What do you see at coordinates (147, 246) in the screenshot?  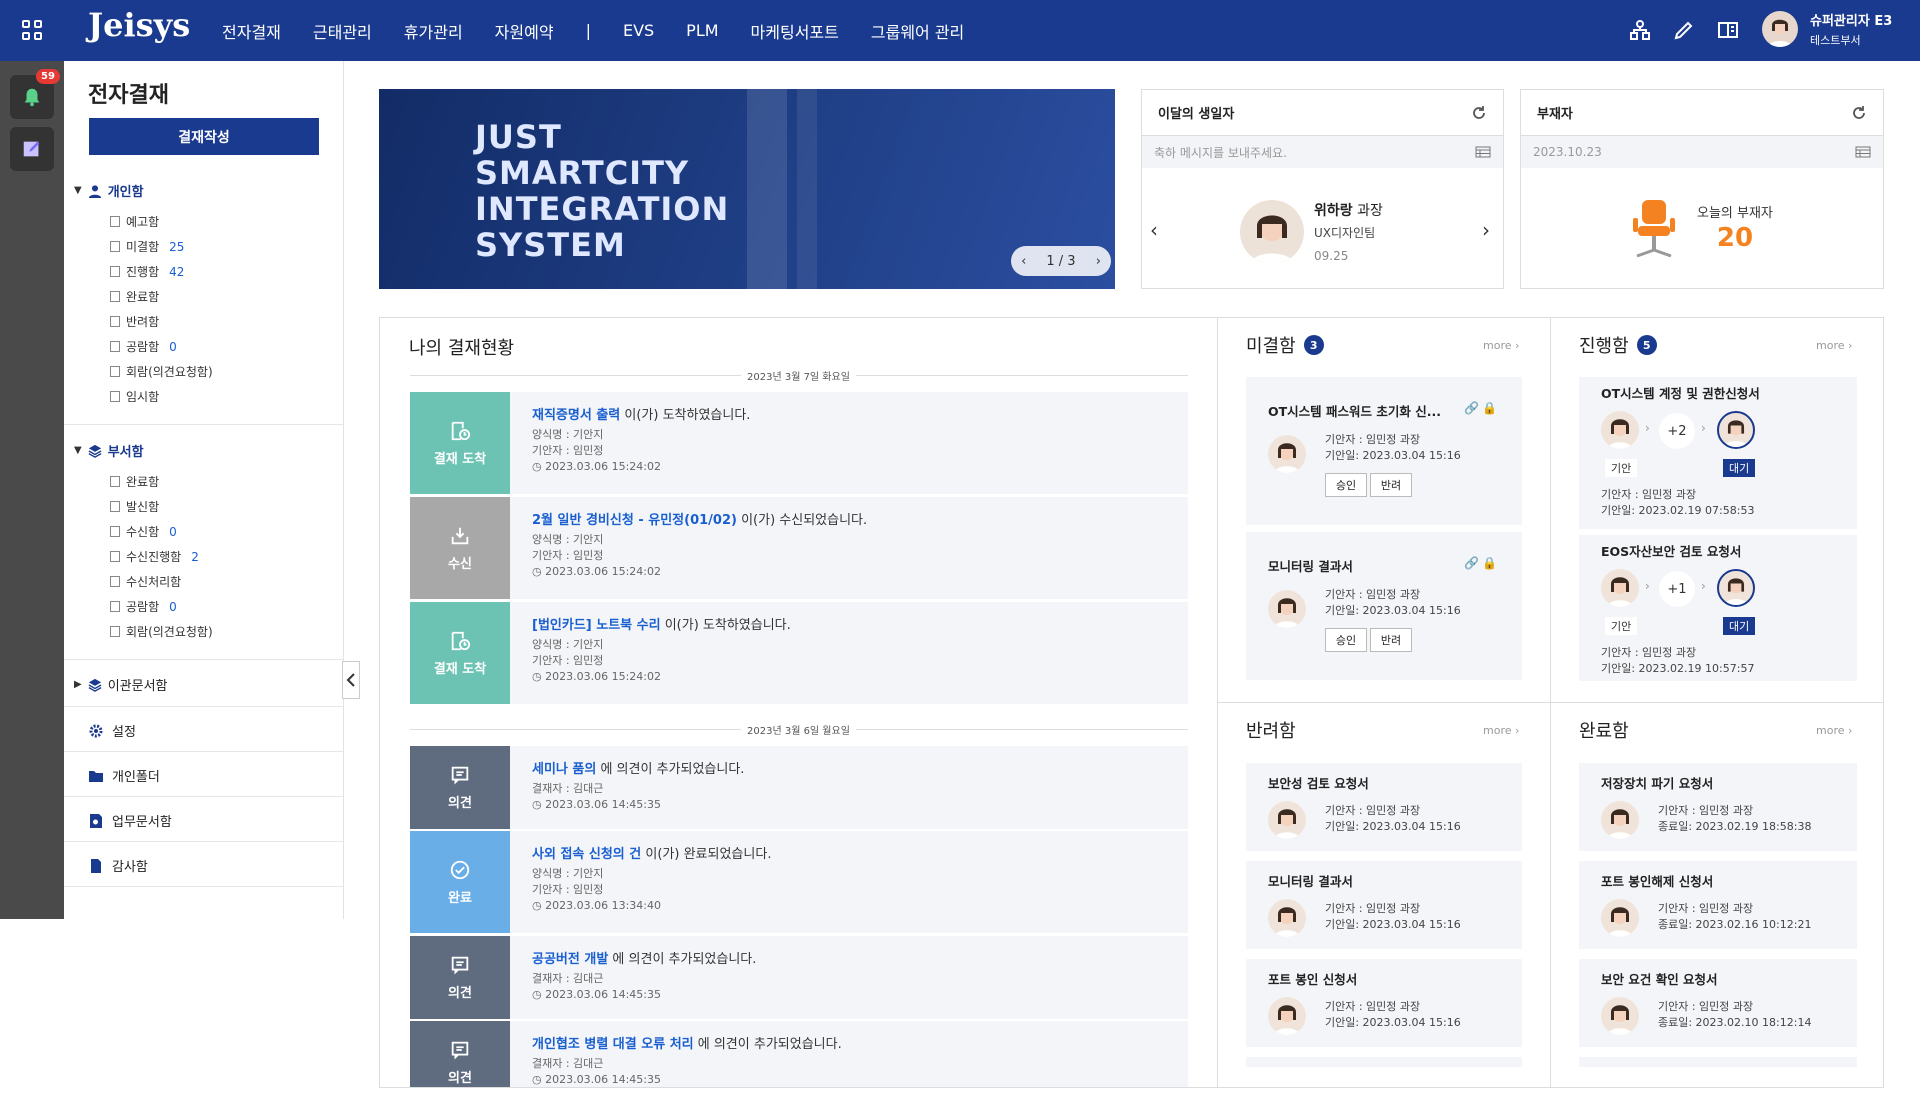 I see `sidebar-item-pending: 미결함 25` at bounding box center [147, 246].